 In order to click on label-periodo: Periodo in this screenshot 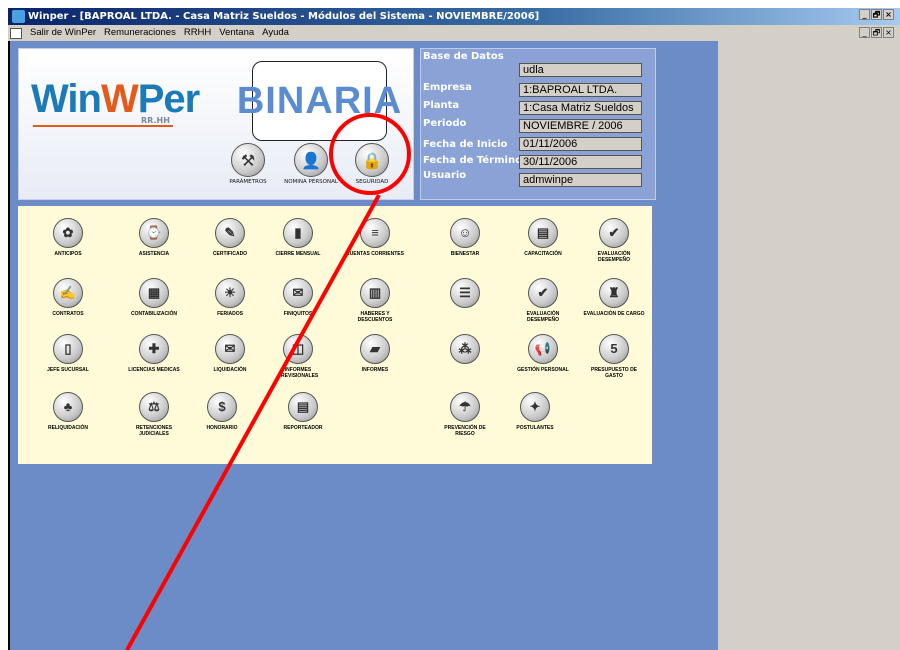, I will do `click(445, 123)`.